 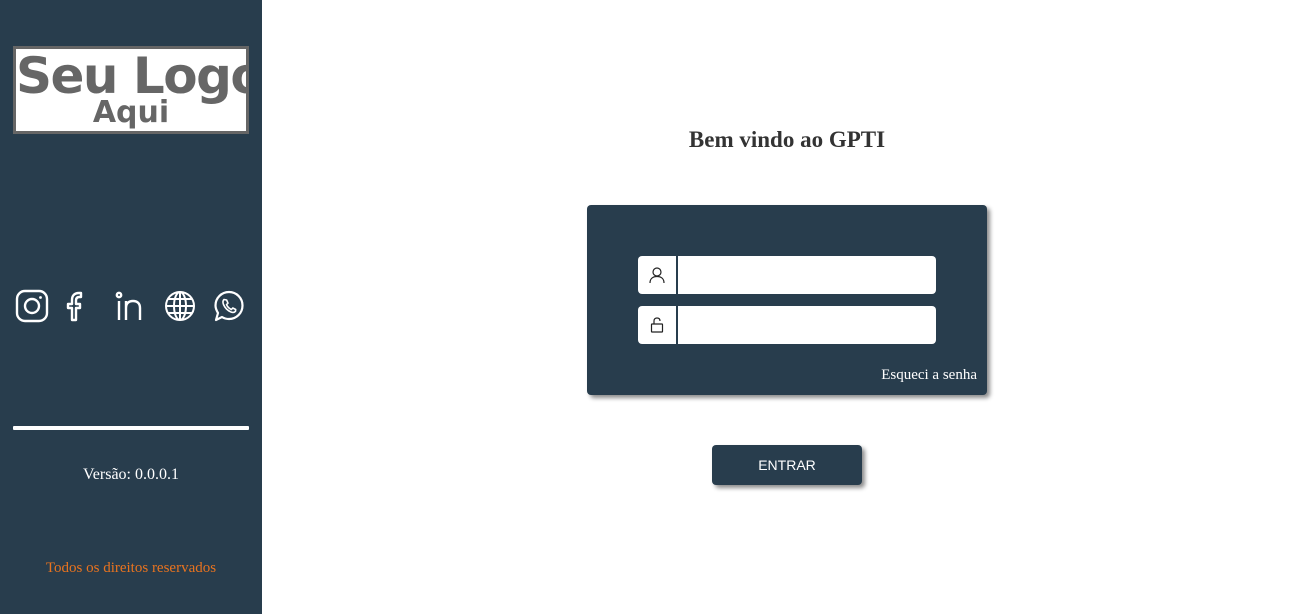 What do you see at coordinates (657, 325) in the screenshot?
I see `lock-icon` at bounding box center [657, 325].